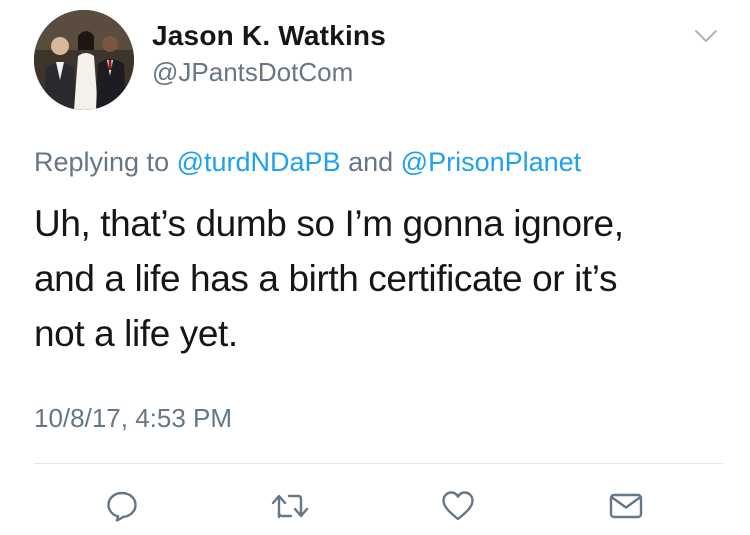  What do you see at coordinates (122, 506) in the screenshot?
I see `reply-icon` at bounding box center [122, 506].